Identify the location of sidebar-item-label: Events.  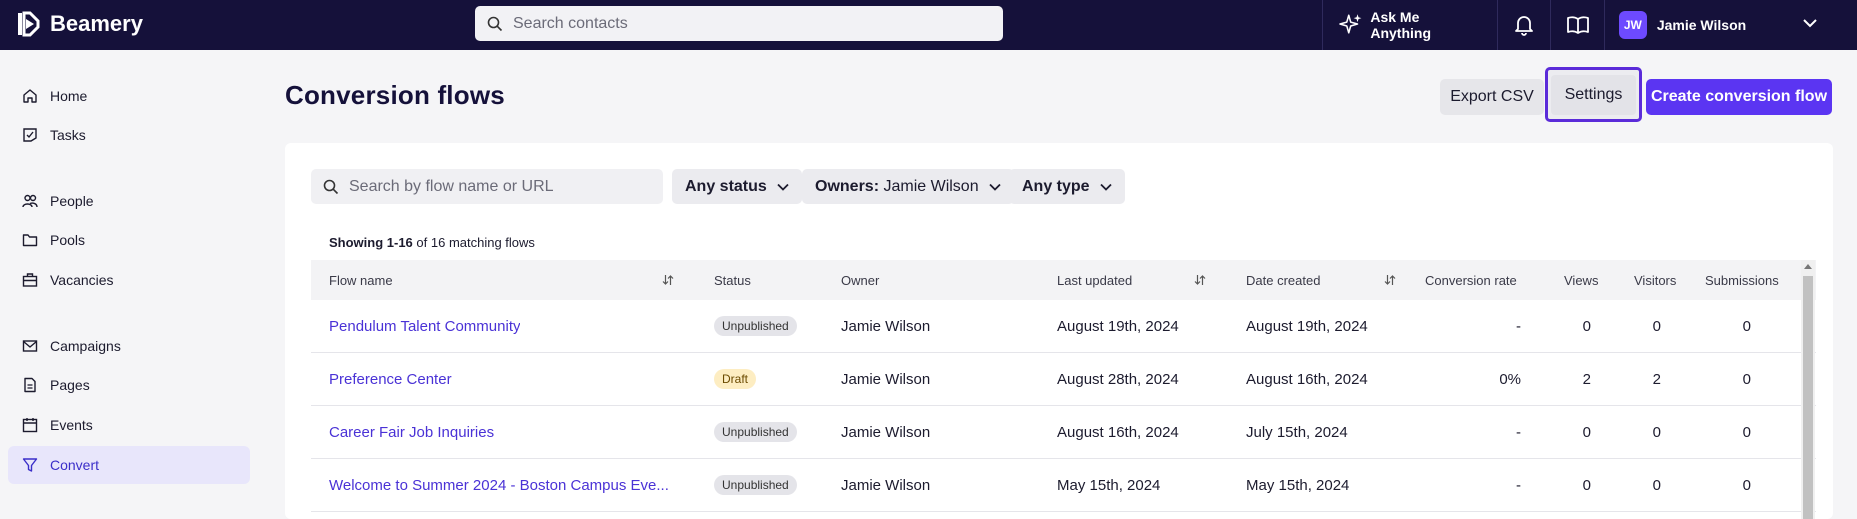
(71, 425).